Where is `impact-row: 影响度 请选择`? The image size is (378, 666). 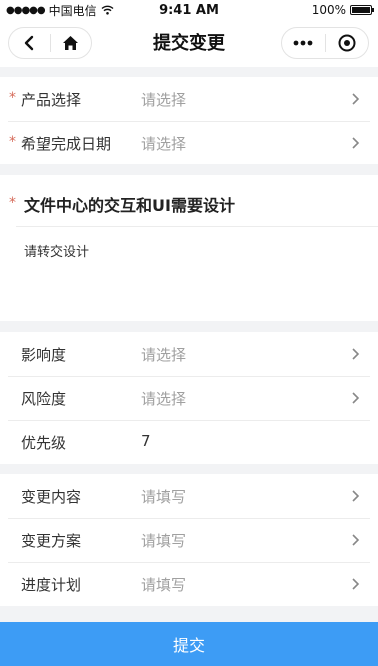
impact-row: 影响度 请选择 is located at coordinates (189, 354).